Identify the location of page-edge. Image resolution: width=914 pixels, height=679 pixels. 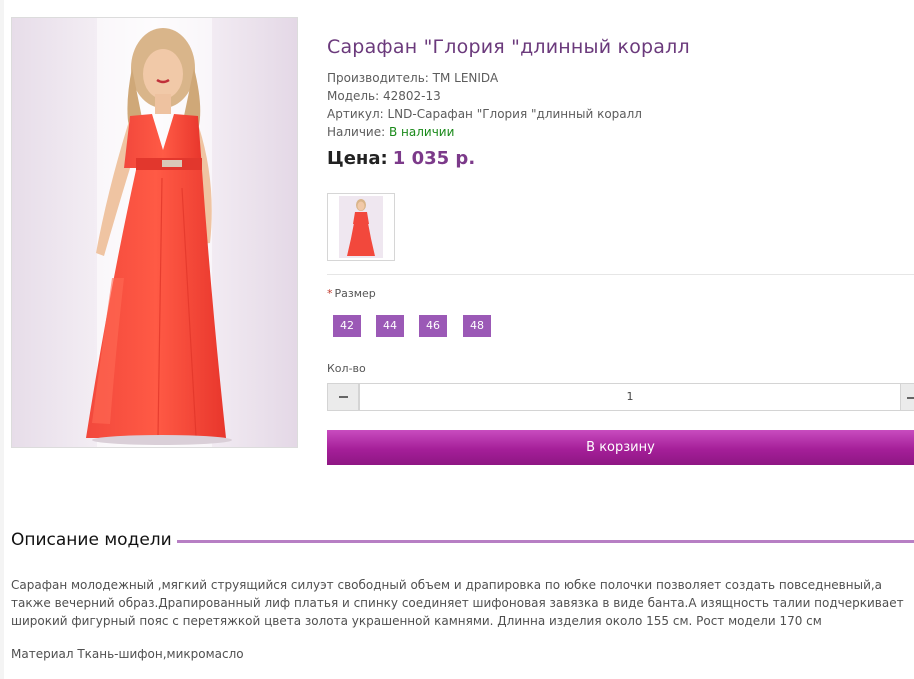
(2, 339).